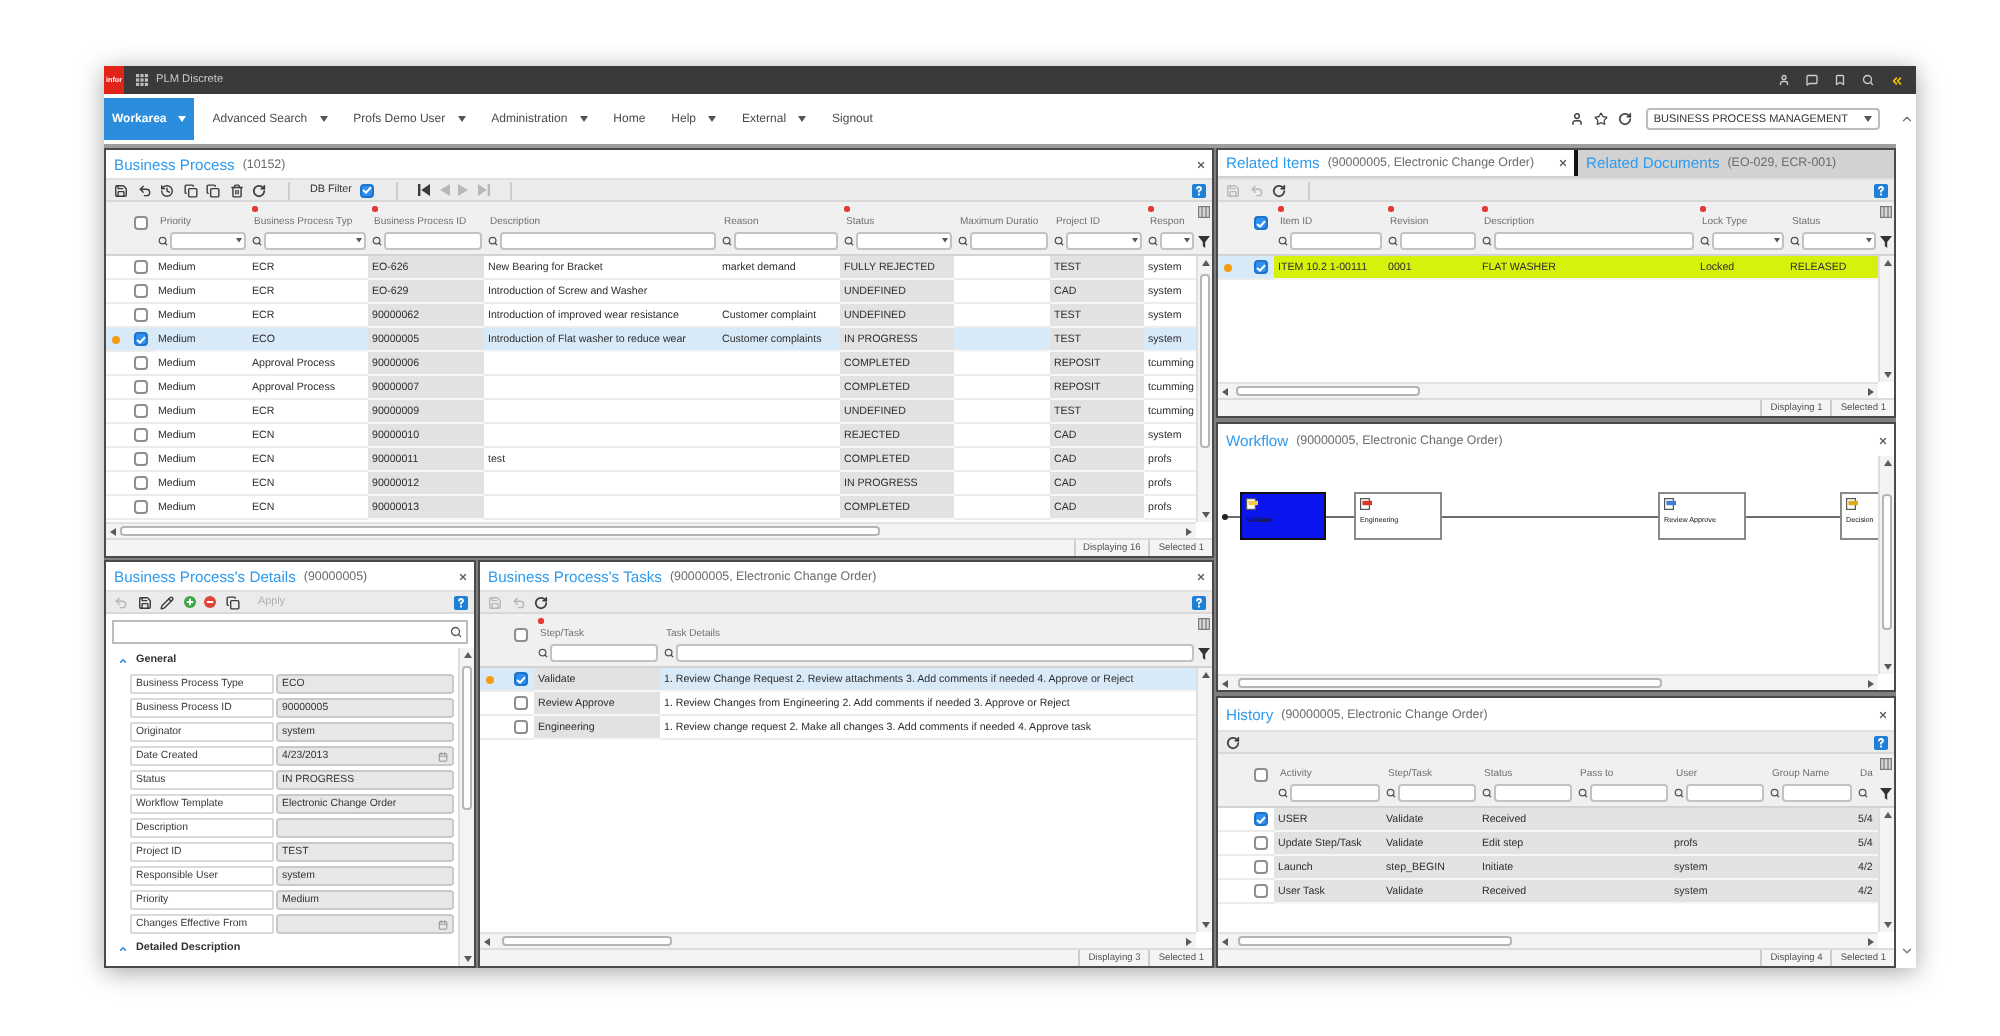  Describe the element at coordinates (142, 80) in the screenshot. I see `grid-icon` at that location.